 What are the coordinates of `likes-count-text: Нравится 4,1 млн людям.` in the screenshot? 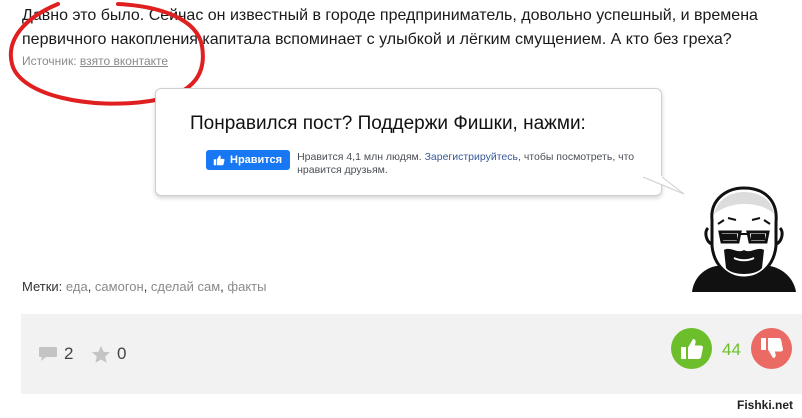 It's located at (359, 157).